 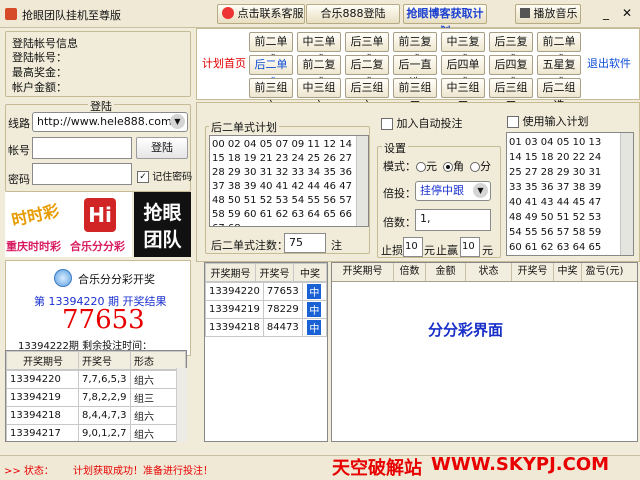 I want to click on mode-radio-yuan: 元, so click(x=426, y=166).